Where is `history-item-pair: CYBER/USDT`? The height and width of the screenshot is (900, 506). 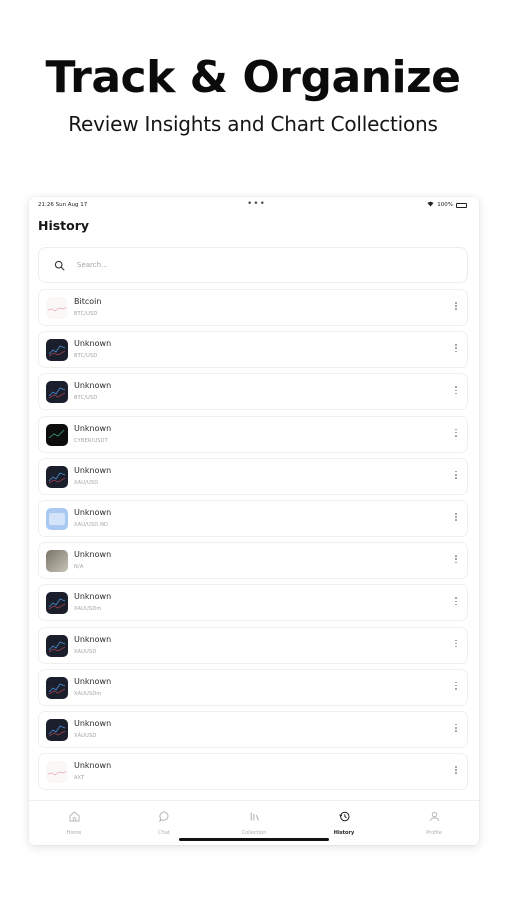 history-item-pair: CYBER/USDT is located at coordinates (91, 440).